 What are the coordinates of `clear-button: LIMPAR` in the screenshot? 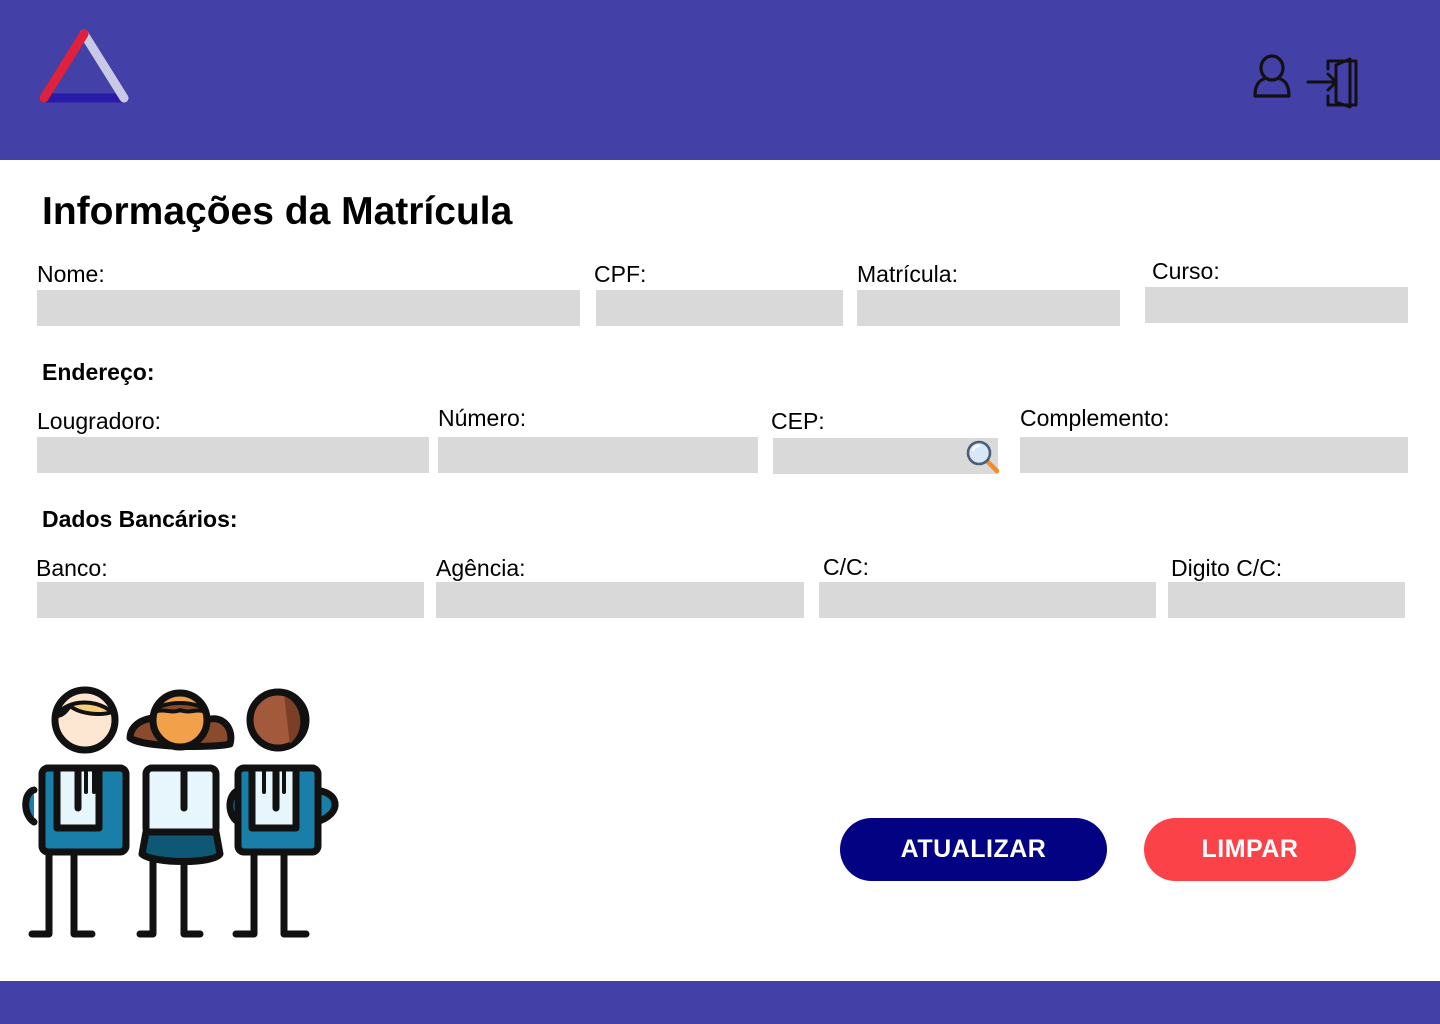 It's located at (1250, 849).